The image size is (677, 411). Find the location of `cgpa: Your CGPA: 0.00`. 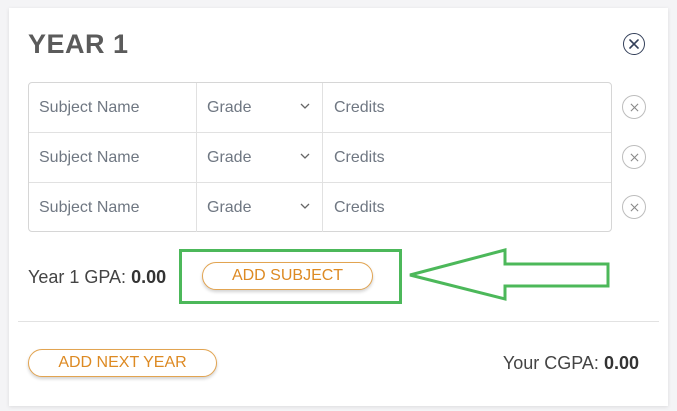

cgpa: Your CGPA: 0.00 is located at coordinates (571, 363).